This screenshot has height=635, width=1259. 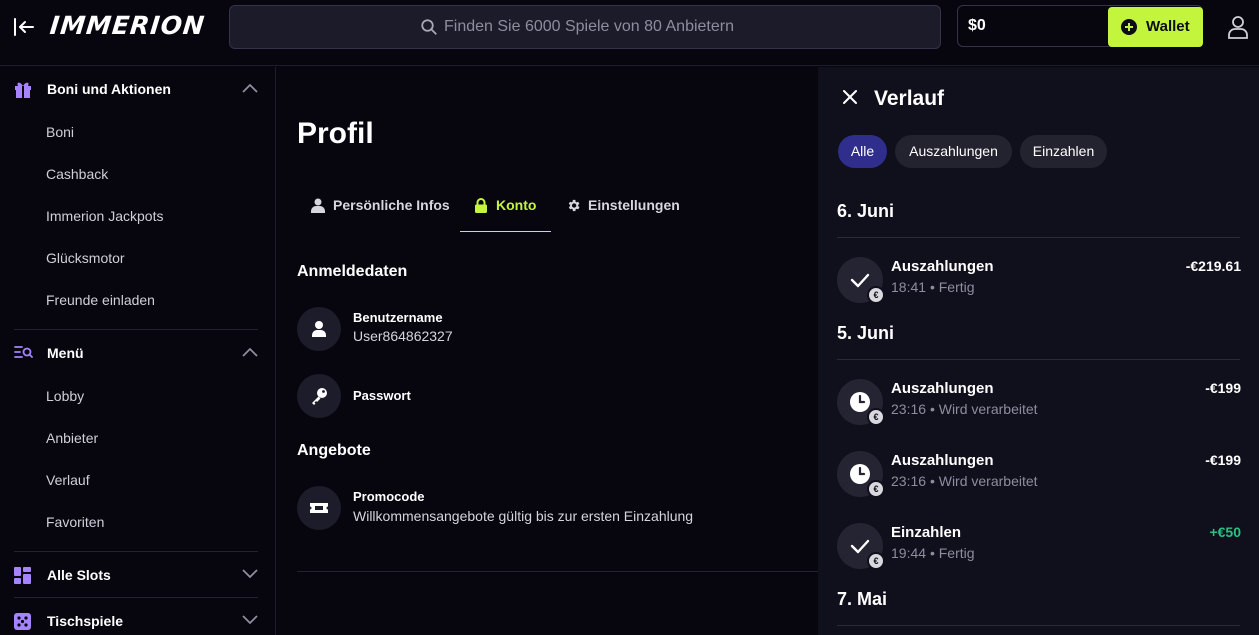 I want to click on search-icon, so click(x=429, y=27).